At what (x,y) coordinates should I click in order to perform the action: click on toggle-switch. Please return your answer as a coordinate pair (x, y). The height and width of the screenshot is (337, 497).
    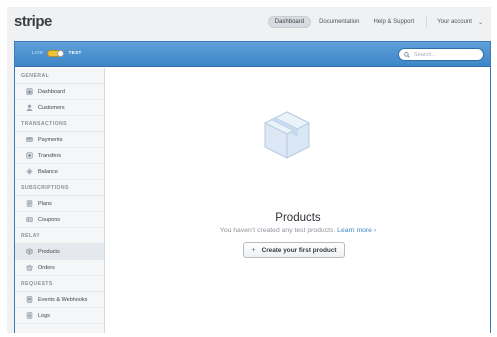
    Looking at the image, I should click on (56, 53).